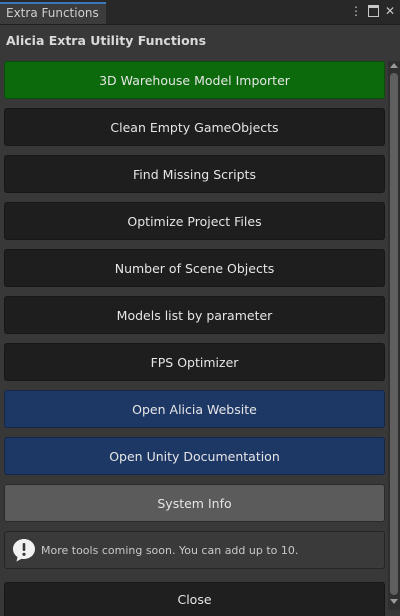 The image size is (400, 616). What do you see at coordinates (394, 65) in the screenshot?
I see `scroll-up-arrow-icon` at bounding box center [394, 65].